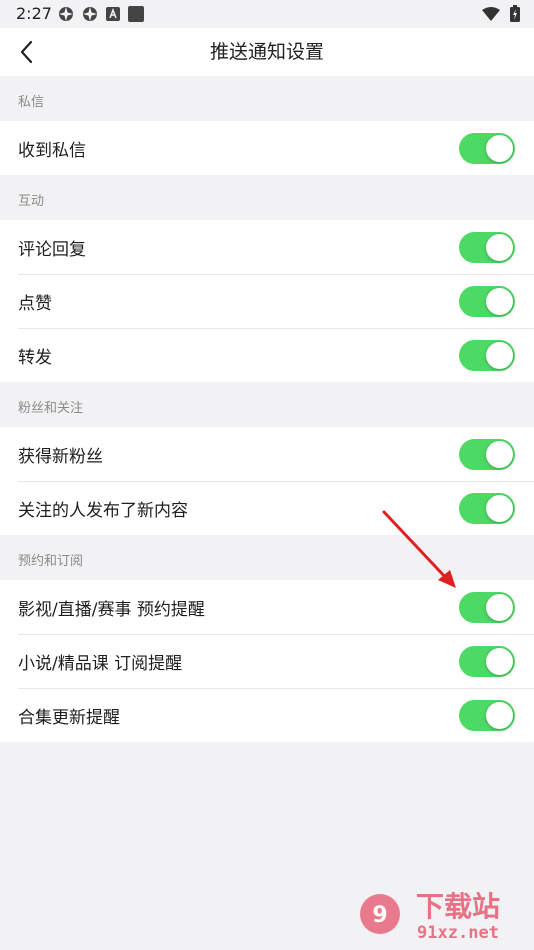  I want to click on section-header-interactions: 互动, so click(267, 197).